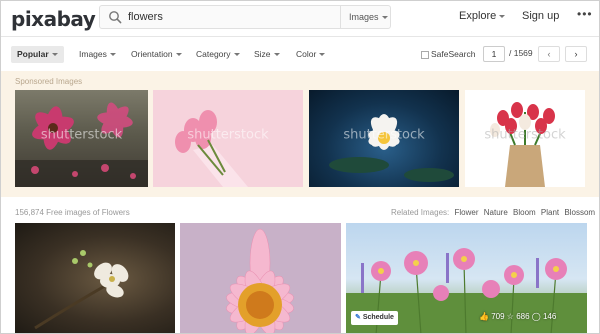  I want to click on sponsored-image-4: shutterstock, so click(525, 138).